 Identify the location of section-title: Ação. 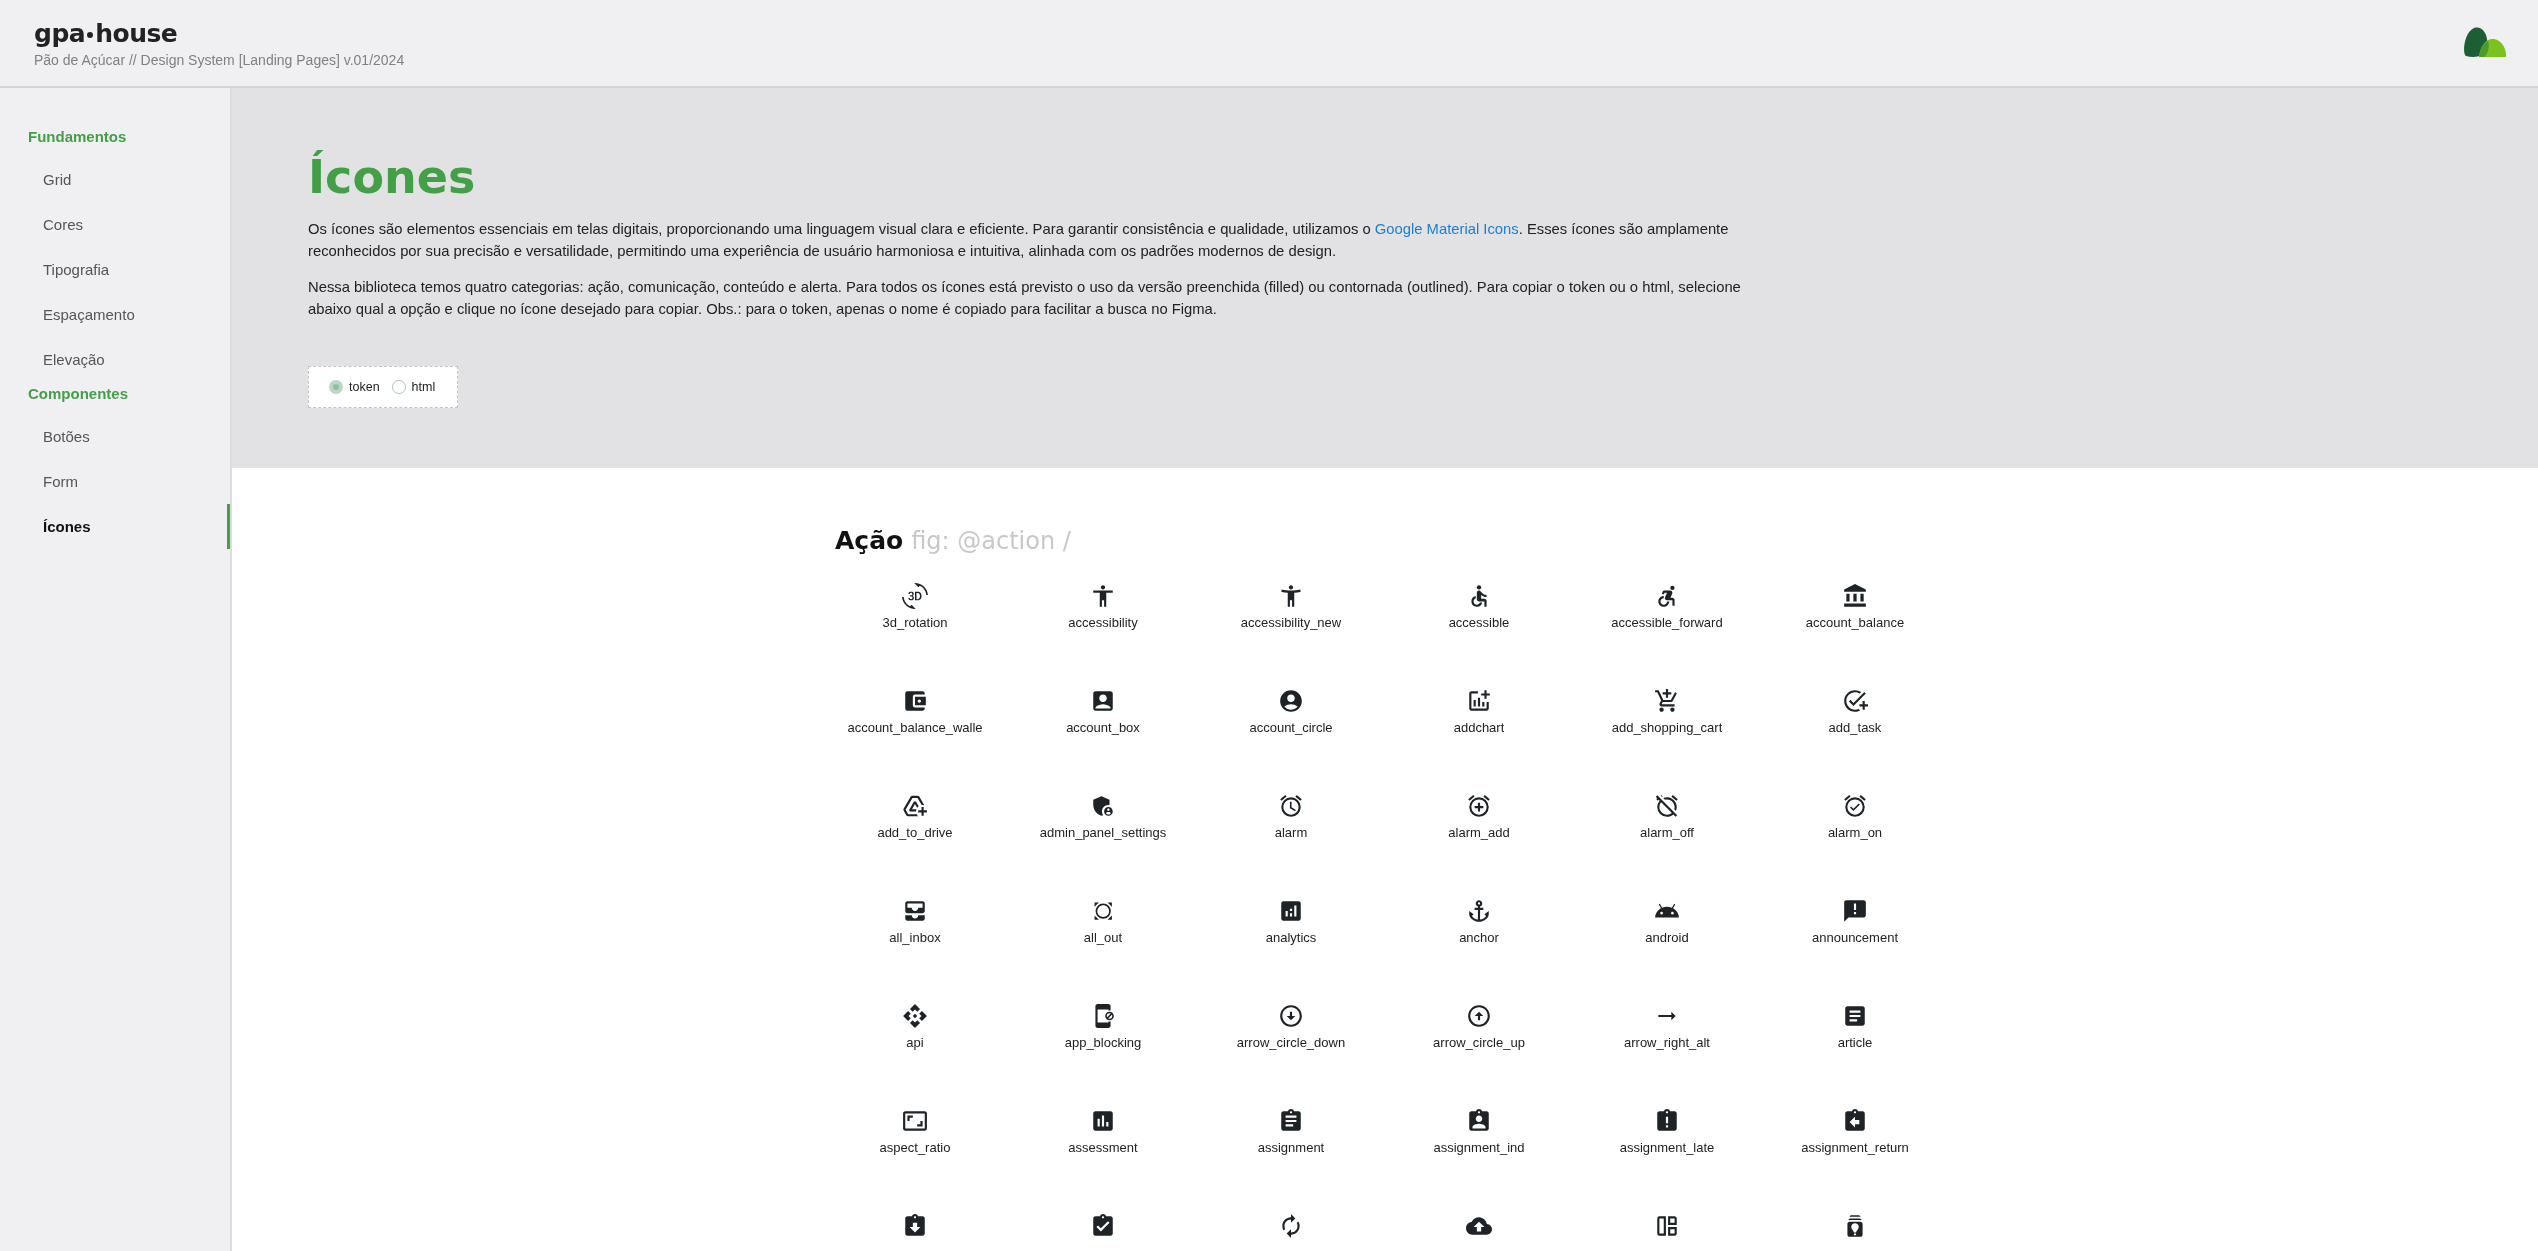
(869, 540).